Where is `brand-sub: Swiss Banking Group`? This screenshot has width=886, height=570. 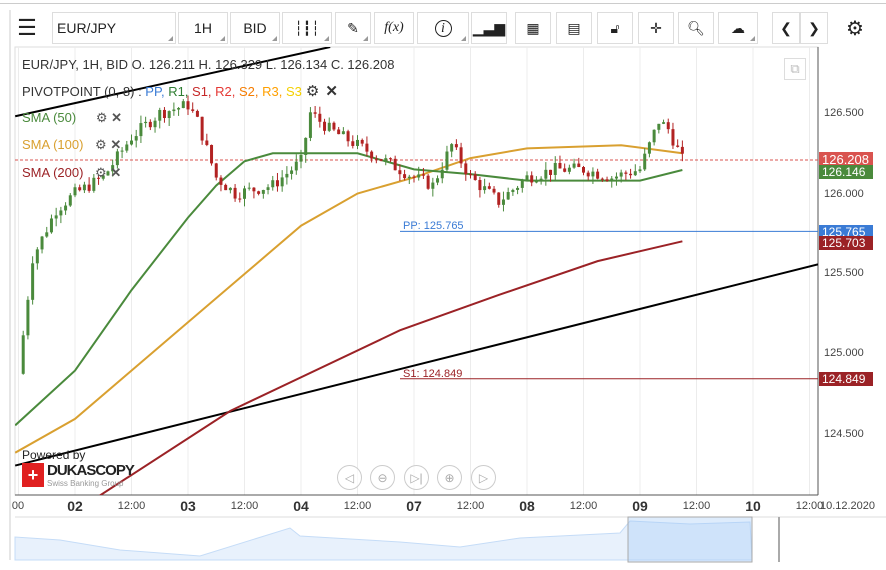
brand-sub: Swiss Banking Group is located at coordinates (85, 483).